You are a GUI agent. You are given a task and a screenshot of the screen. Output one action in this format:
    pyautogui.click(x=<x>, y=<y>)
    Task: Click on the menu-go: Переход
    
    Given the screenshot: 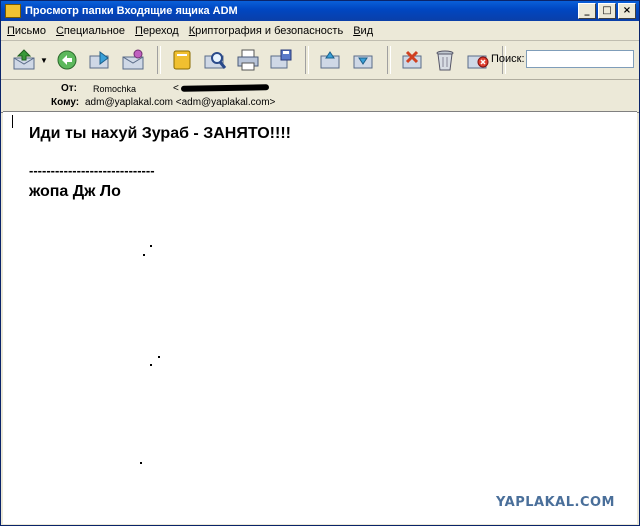 What is the action you would take?
    pyautogui.click(x=157, y=31)
    